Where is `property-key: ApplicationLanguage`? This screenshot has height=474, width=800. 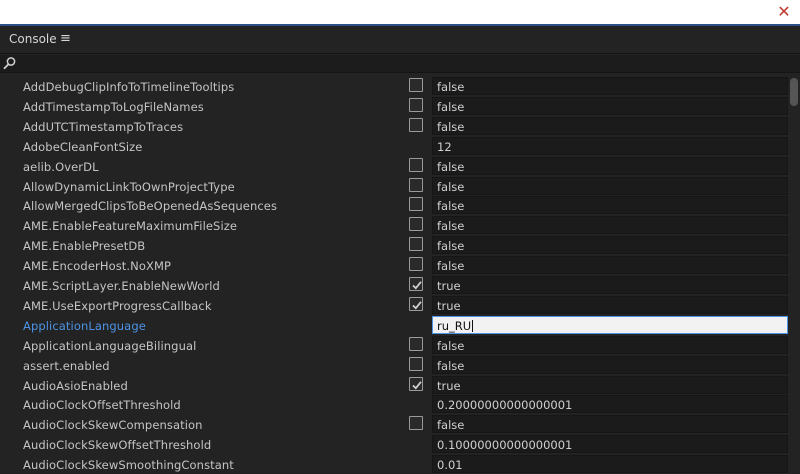 property-key: ApplicationLanguage is located at coordinates (84, 325).